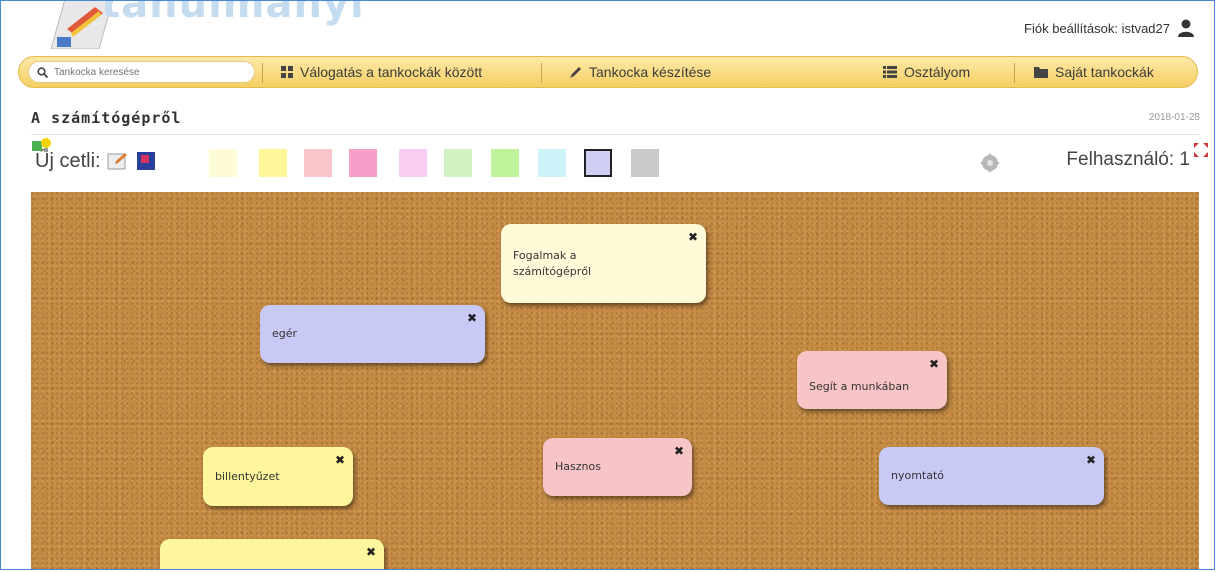  Describe the element at coordinates (990, 163) in the screenshot. I see `settings-gear-icon` at that location.